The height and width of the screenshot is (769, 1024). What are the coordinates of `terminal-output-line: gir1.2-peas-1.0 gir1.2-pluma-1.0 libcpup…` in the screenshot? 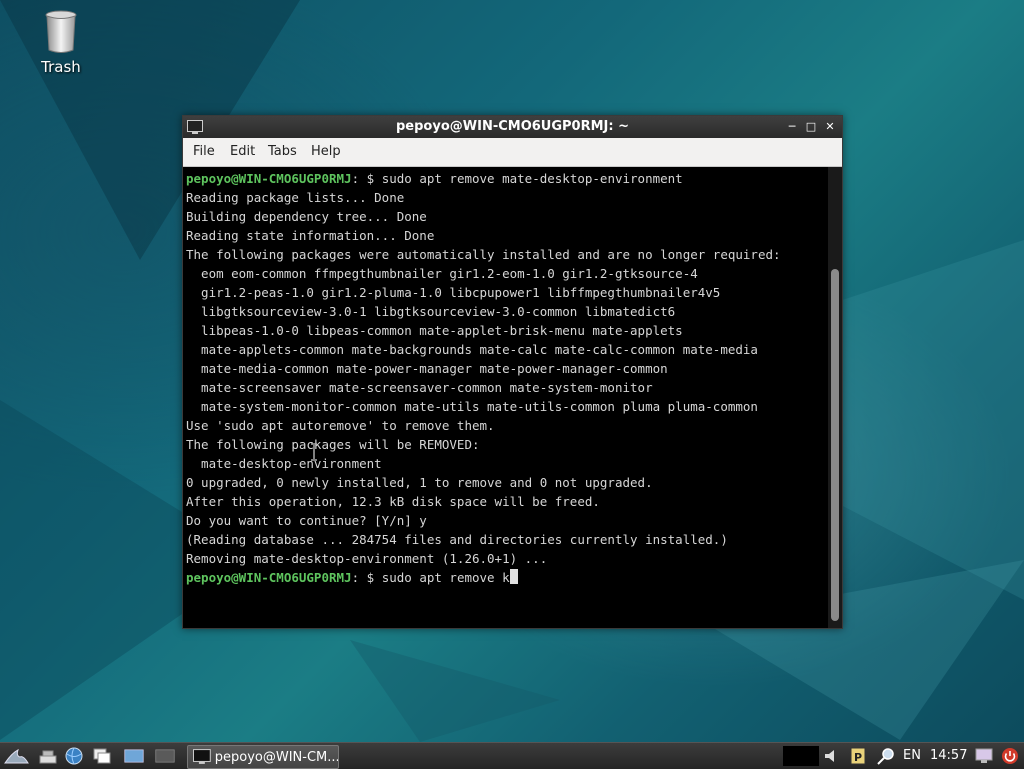 It's located at (453, 292).